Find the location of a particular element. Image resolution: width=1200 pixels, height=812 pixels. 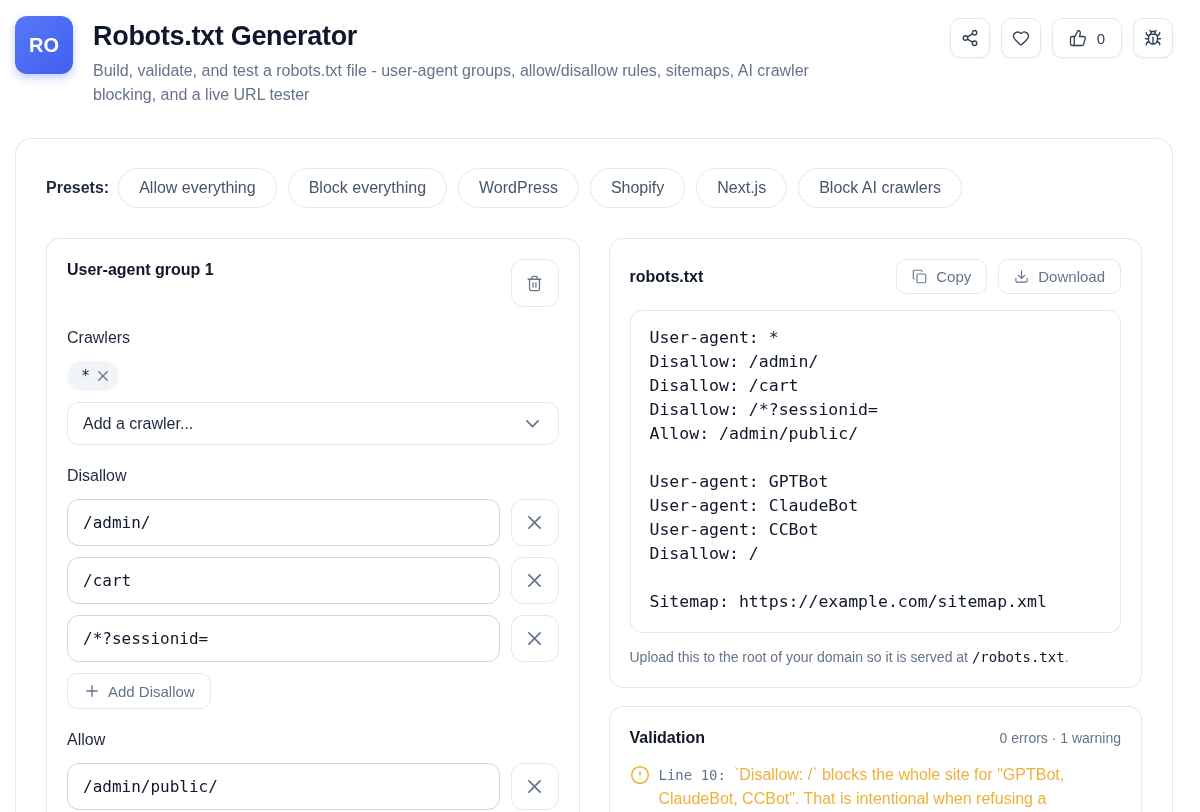

rule-section-label: Disallow is located at coordinates (97, 476).